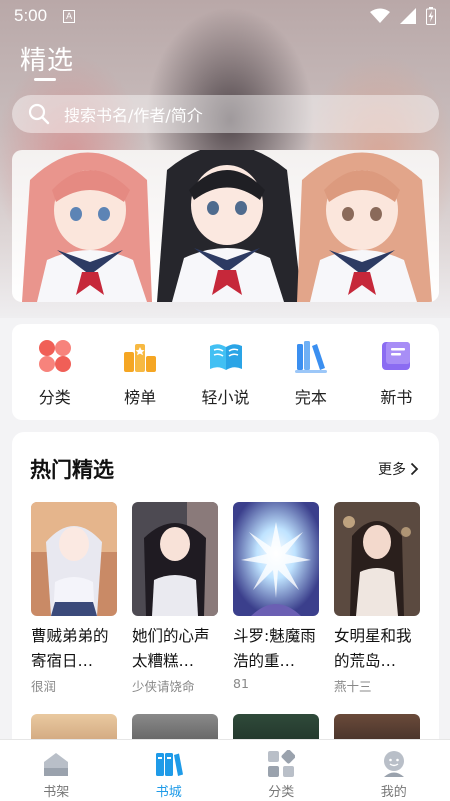 This screenshot has width=450, height=801. Describe the element at coordinates (31, 15) in the screenshot. I see `status-time: 5:00` at that location.